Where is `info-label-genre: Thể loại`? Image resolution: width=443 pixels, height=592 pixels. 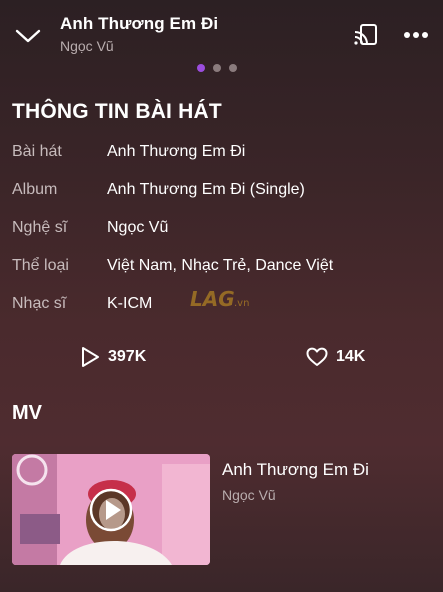 info-label-genre: Thể loại is located at coordinates (40, 265).